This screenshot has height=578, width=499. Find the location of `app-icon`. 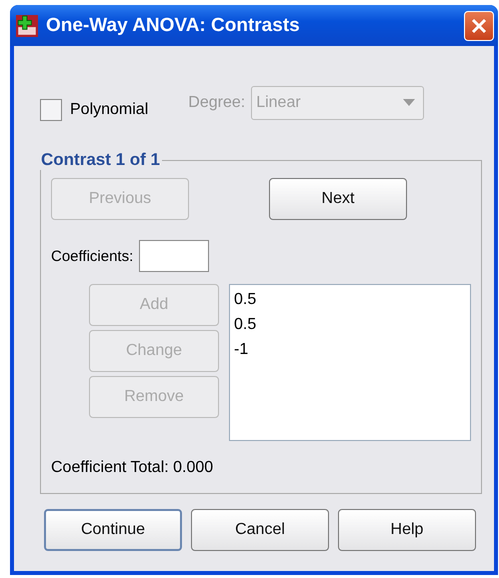

app-icon is located at coordinates (27, 25).